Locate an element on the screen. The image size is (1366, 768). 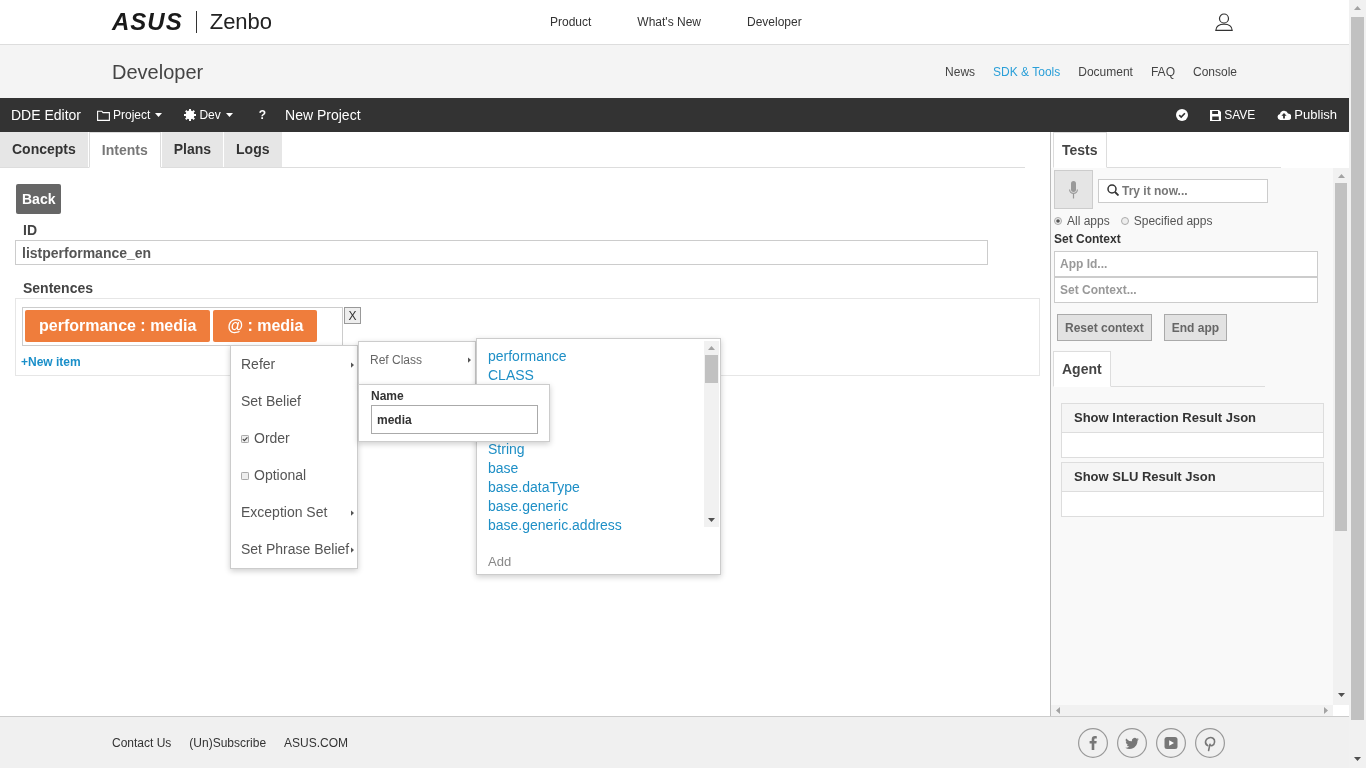
save-button: SAVE is located at coordinates (1233, 115).